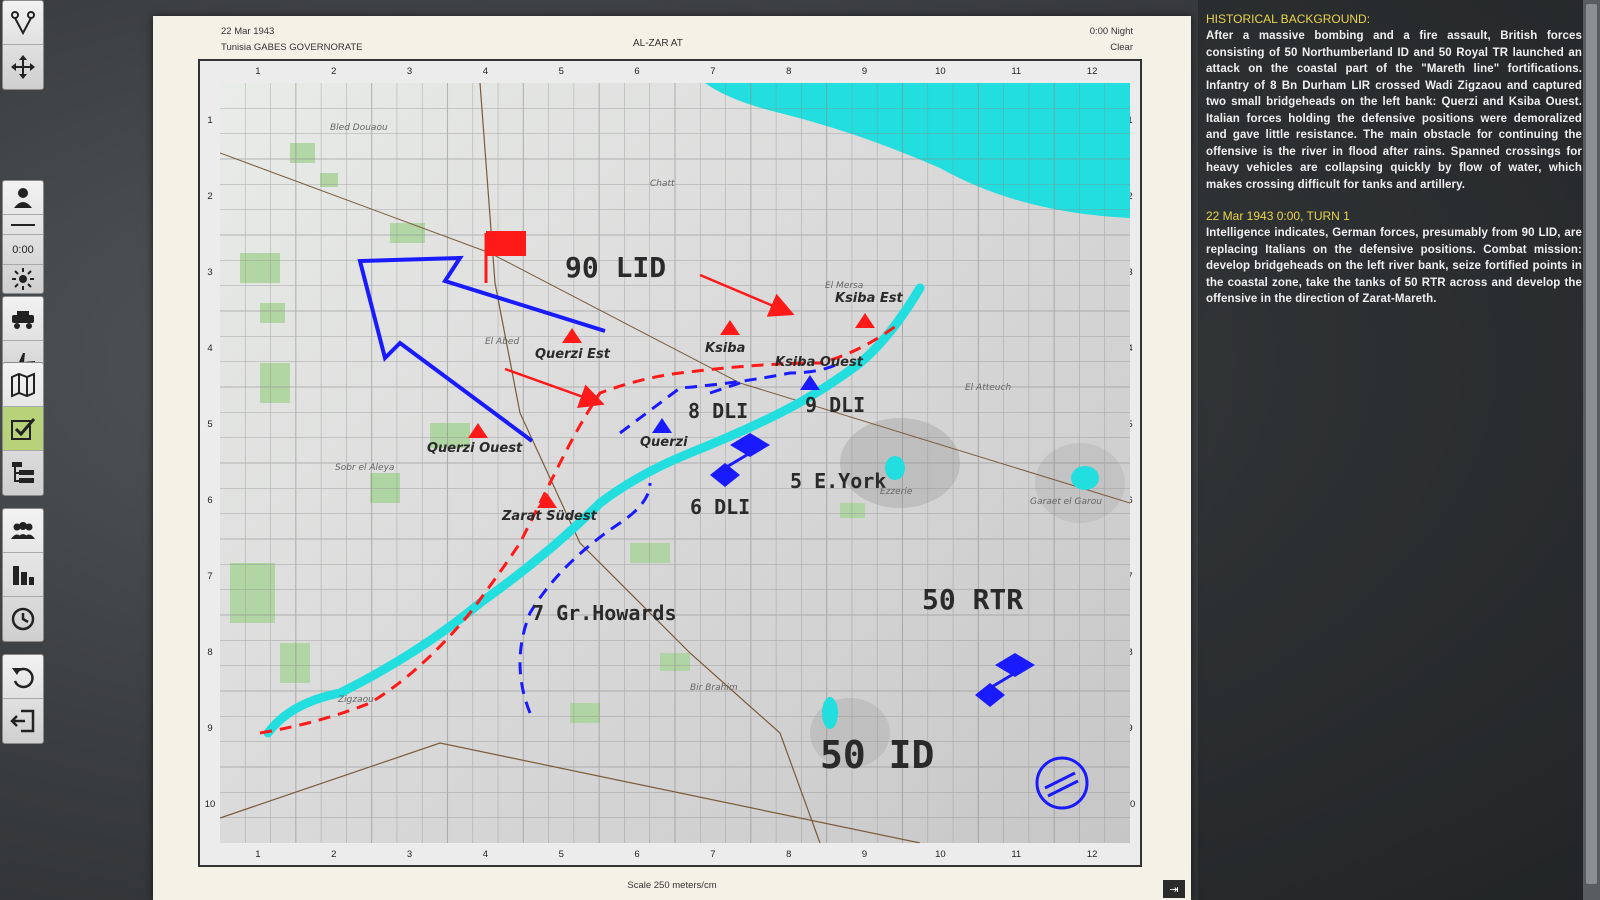 The height and width of the screenshot is (900, 1600). I want to click on column-label-top: 9, so click(864, 71).